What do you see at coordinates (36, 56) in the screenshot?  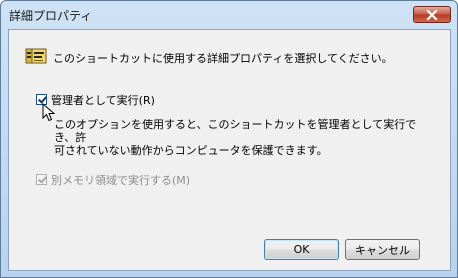 I see `properties-icon` at bounding box center [36, 56].